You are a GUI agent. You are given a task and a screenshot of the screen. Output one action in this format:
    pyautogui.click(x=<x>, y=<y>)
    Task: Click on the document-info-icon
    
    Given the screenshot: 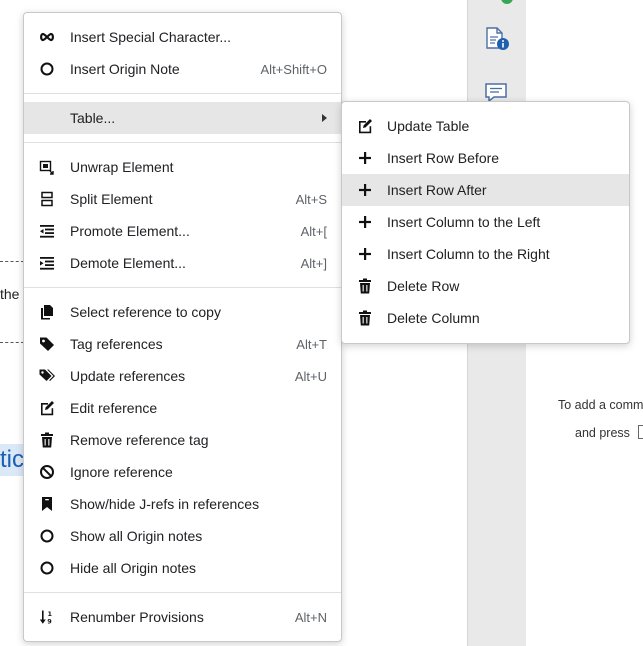 What is the action you would take?
    pyautogui.click(x=497, y=39)
    